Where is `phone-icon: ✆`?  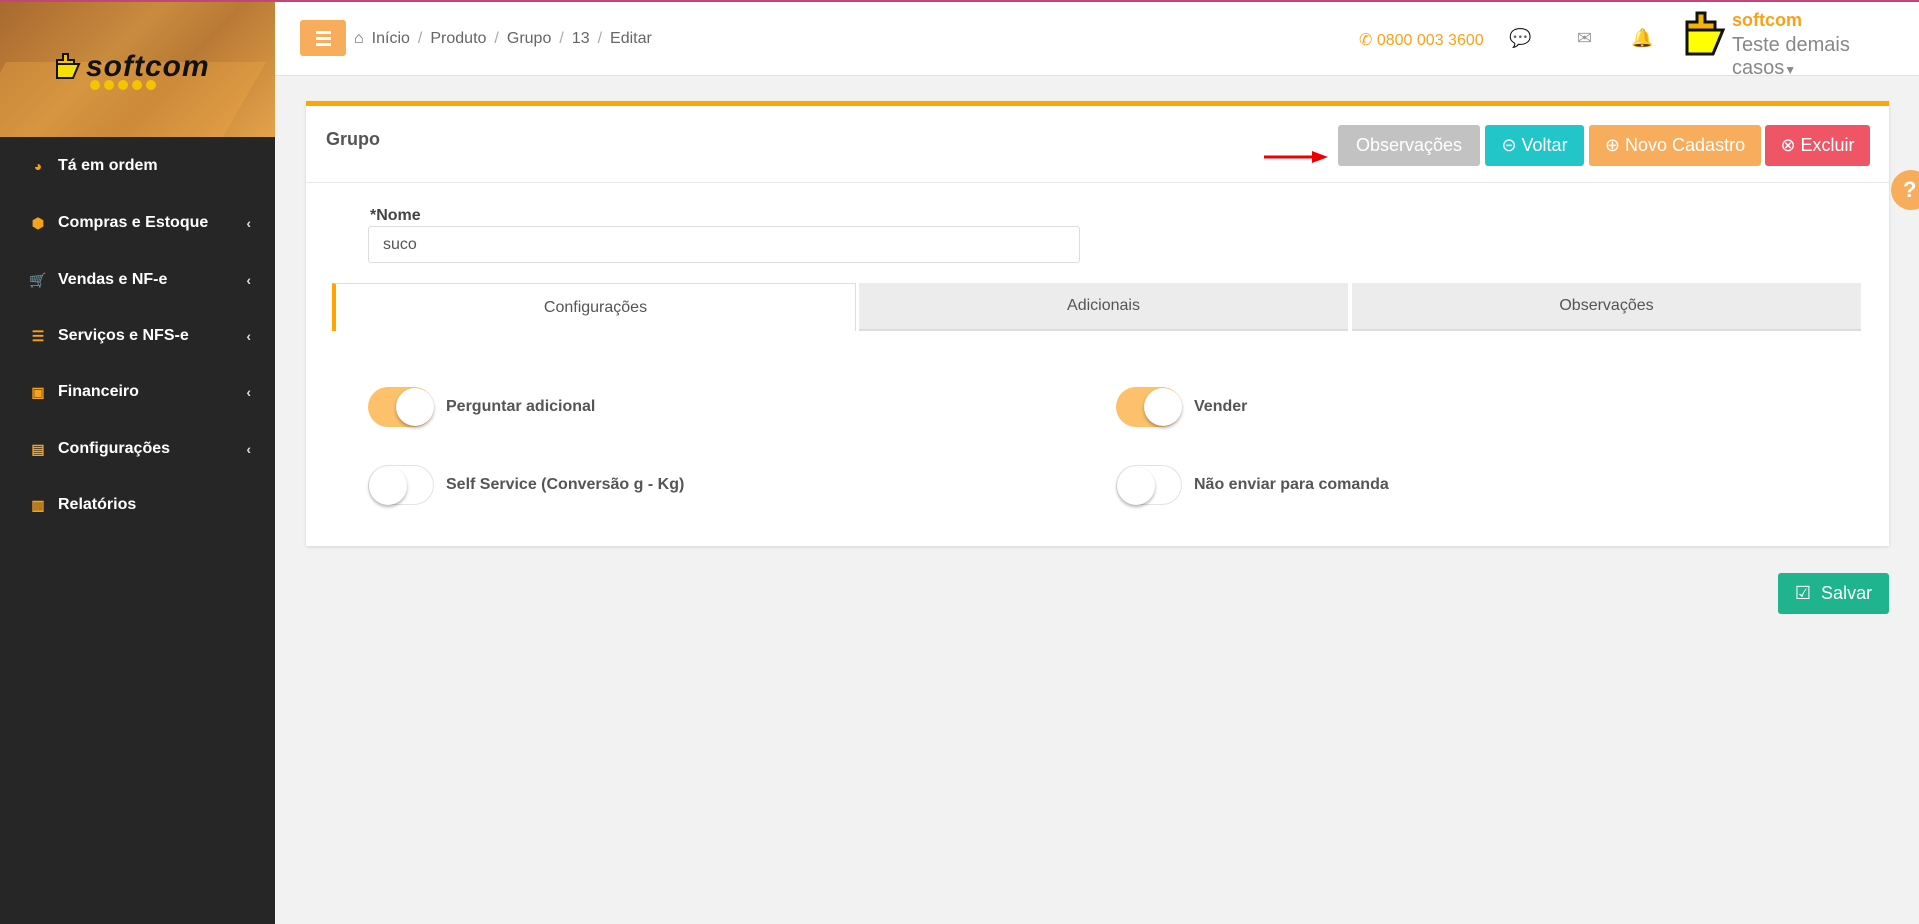
phone-icon: ✆ is located at coordinates (1368, 40).